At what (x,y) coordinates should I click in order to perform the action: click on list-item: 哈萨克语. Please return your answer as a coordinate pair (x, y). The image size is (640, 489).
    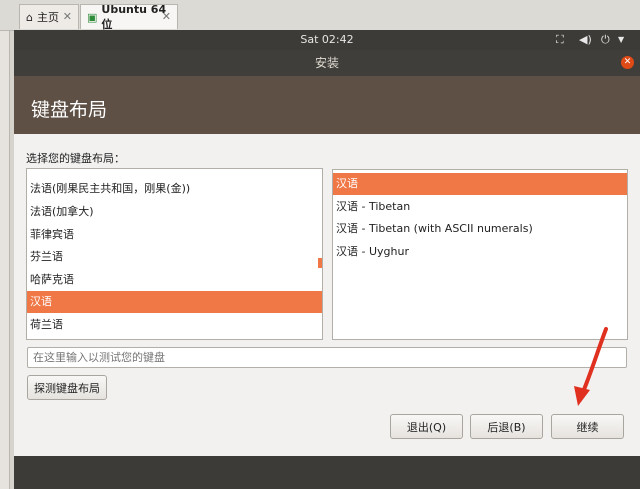
    Looking at the image, I should click on (174, 280).